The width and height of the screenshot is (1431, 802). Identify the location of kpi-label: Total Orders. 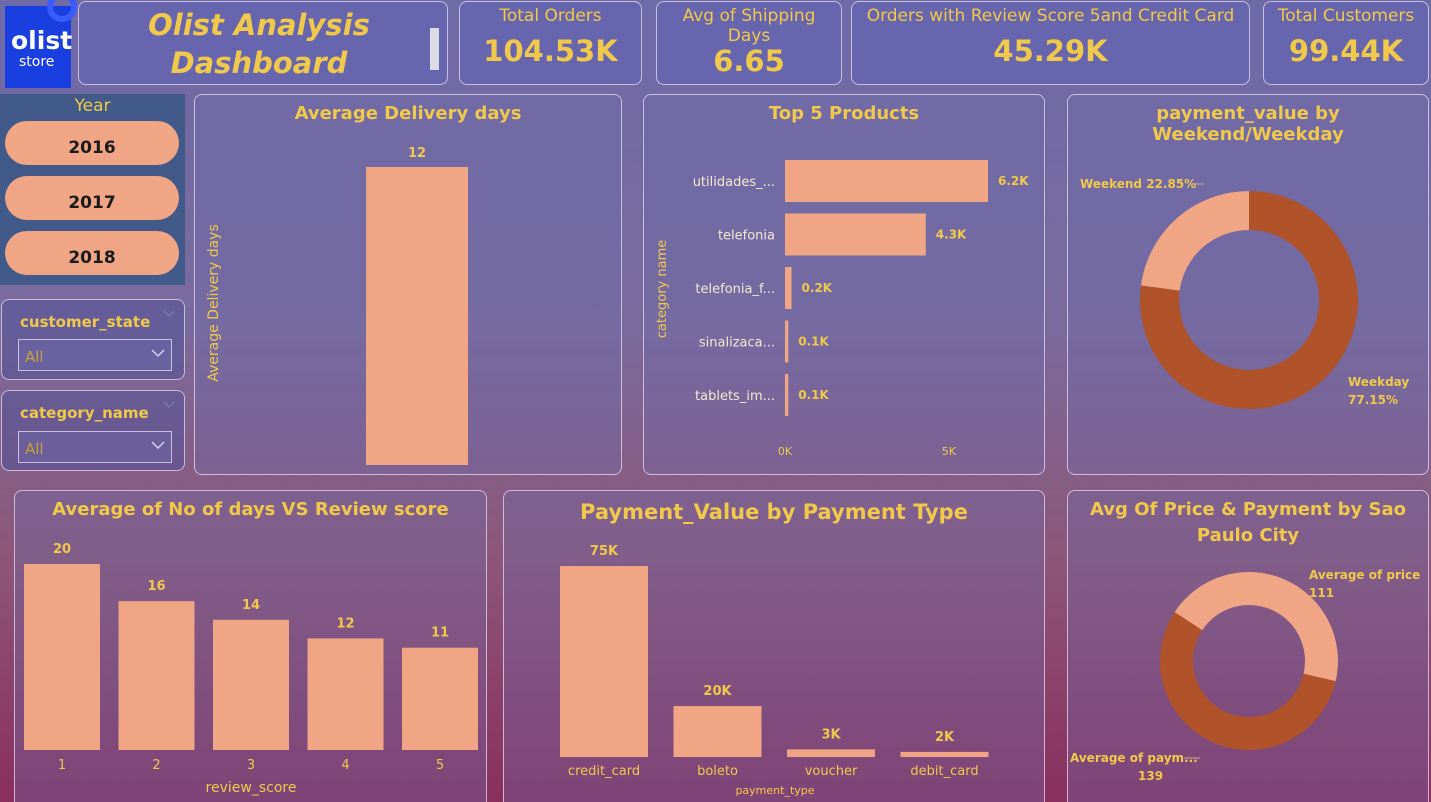
(550, 16).